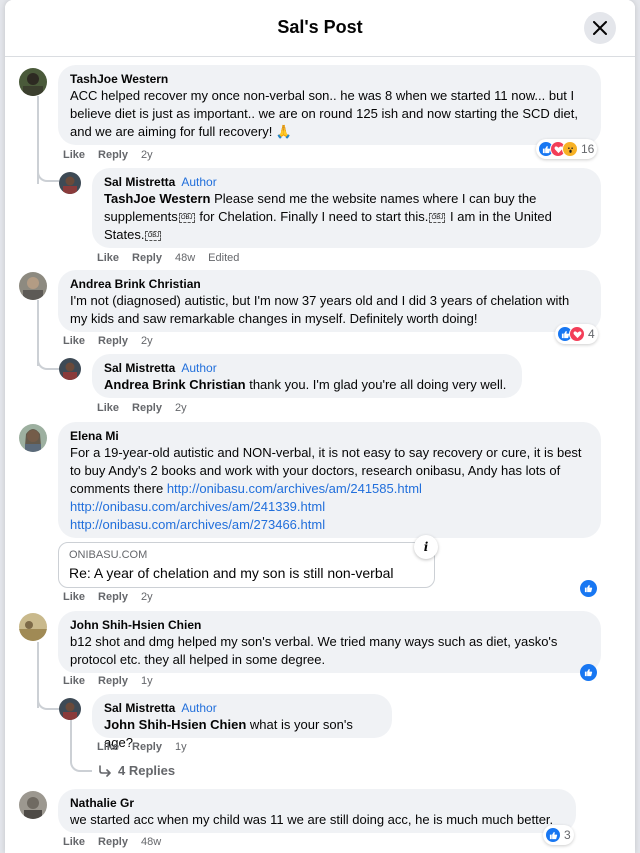 The height and width of the screenshot is (853, 640). I want to click on comment-author: John Shih-Hsien Chien, so click(329, 625).